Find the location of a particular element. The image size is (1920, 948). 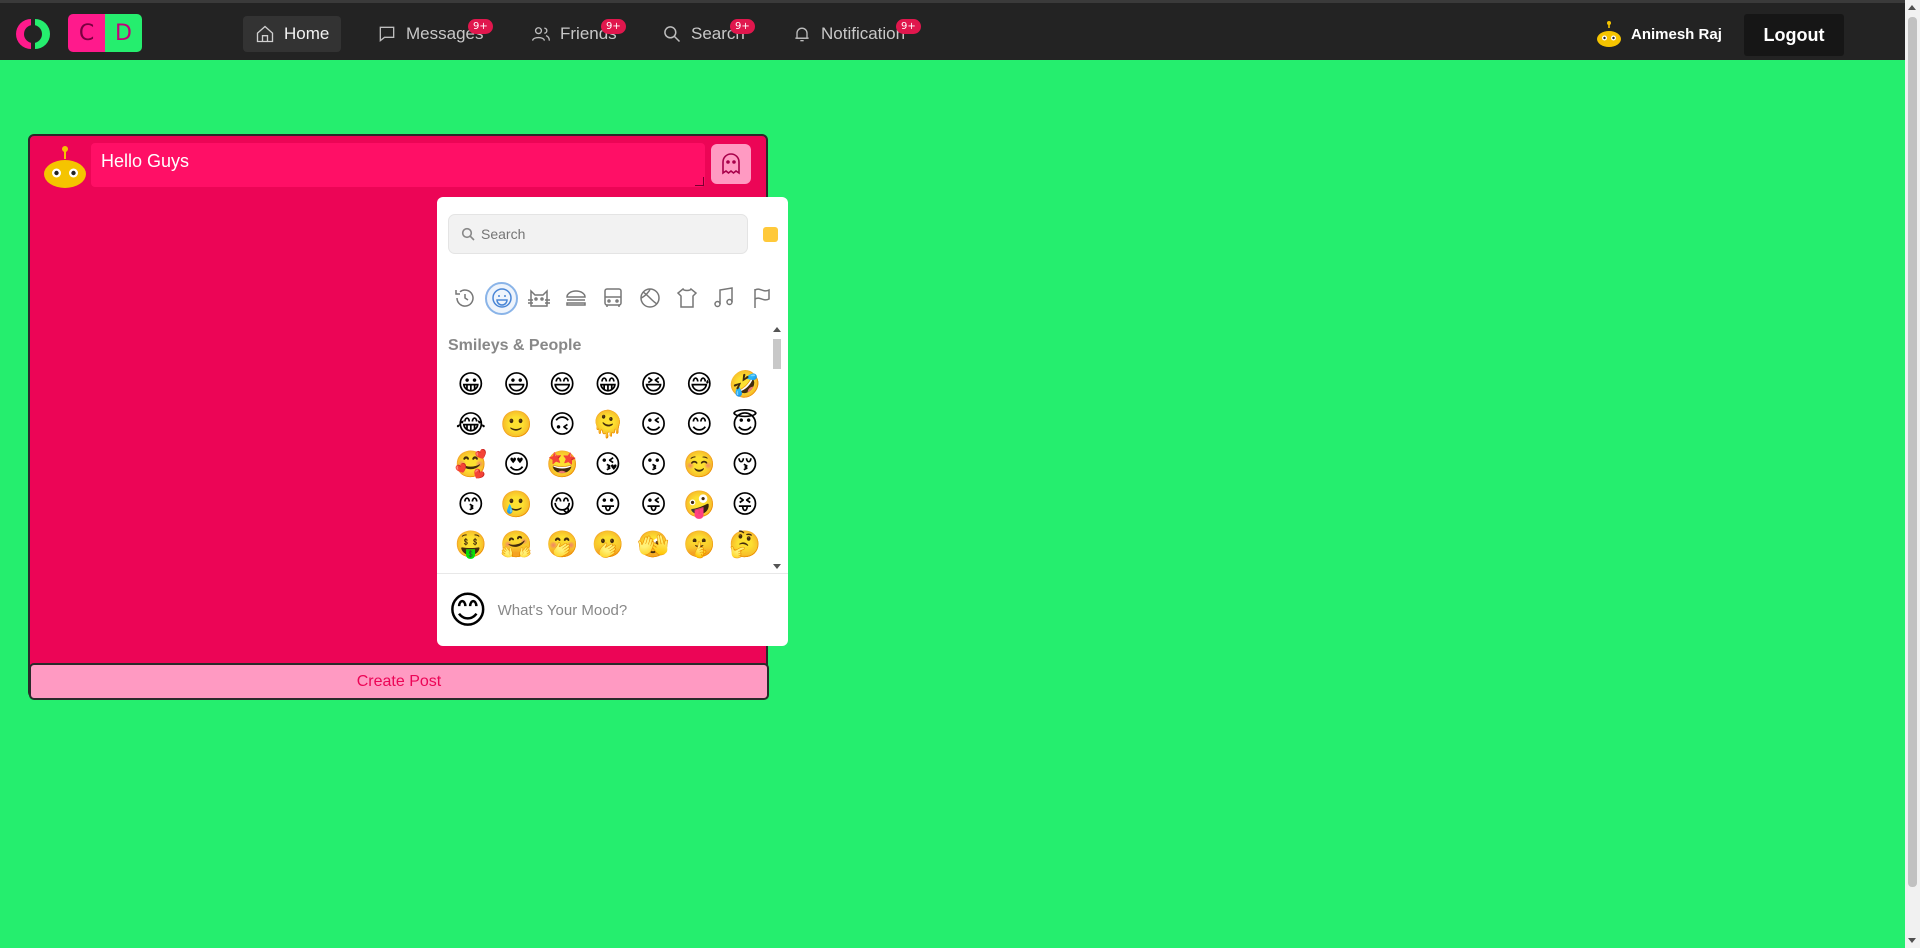

emoji-item: 🫠 is located at coordinates (608, 425).